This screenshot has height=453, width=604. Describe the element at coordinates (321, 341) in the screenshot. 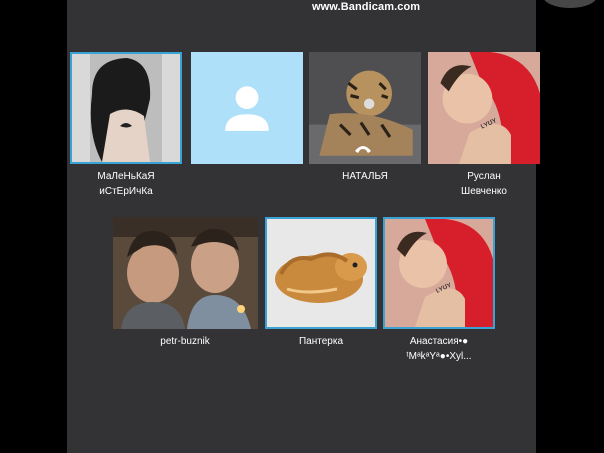

I see `contact-name: Пантерка` at that location.